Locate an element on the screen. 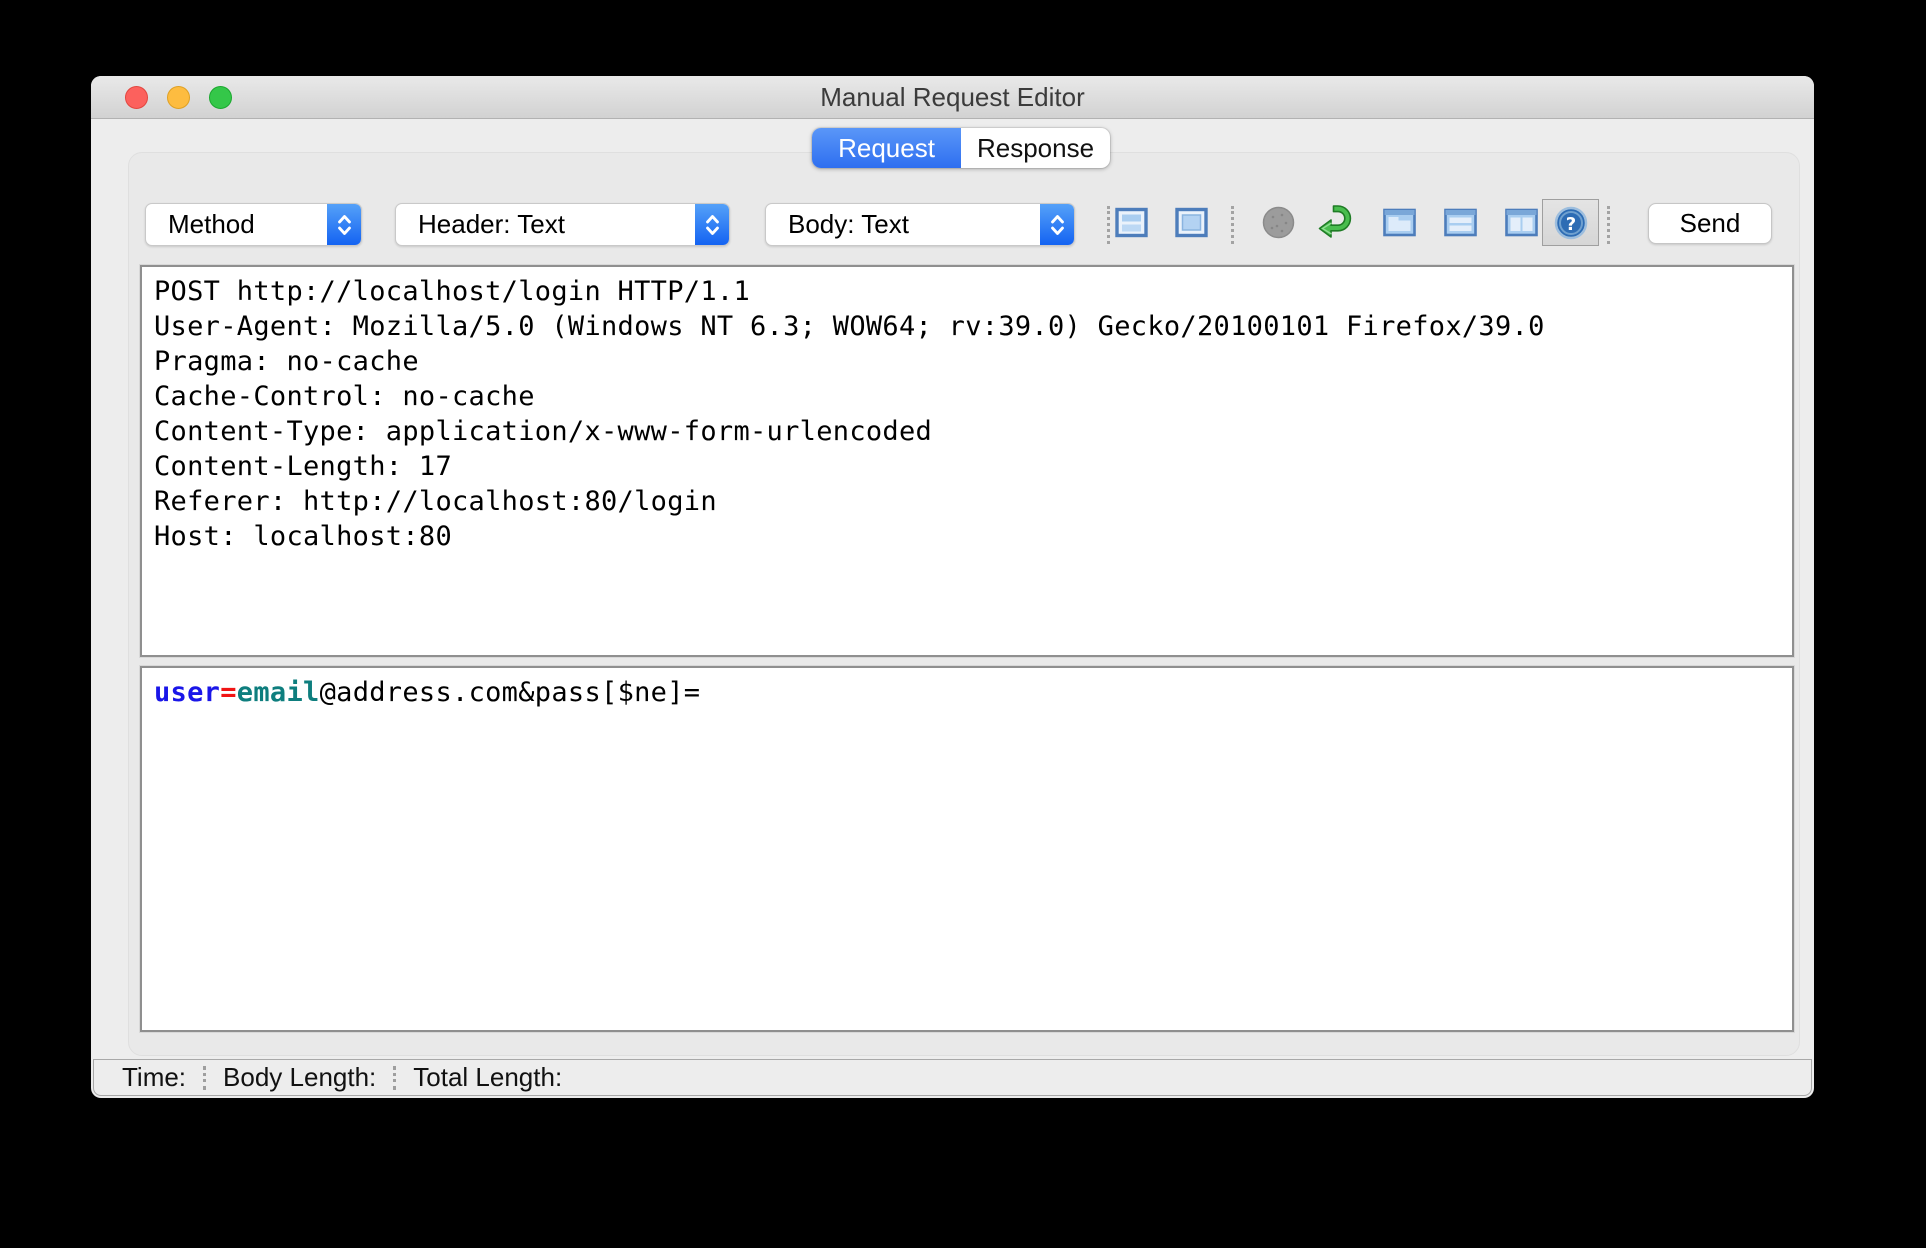  title-bar: Manual Request Editor is located at coordinates (952, 97).